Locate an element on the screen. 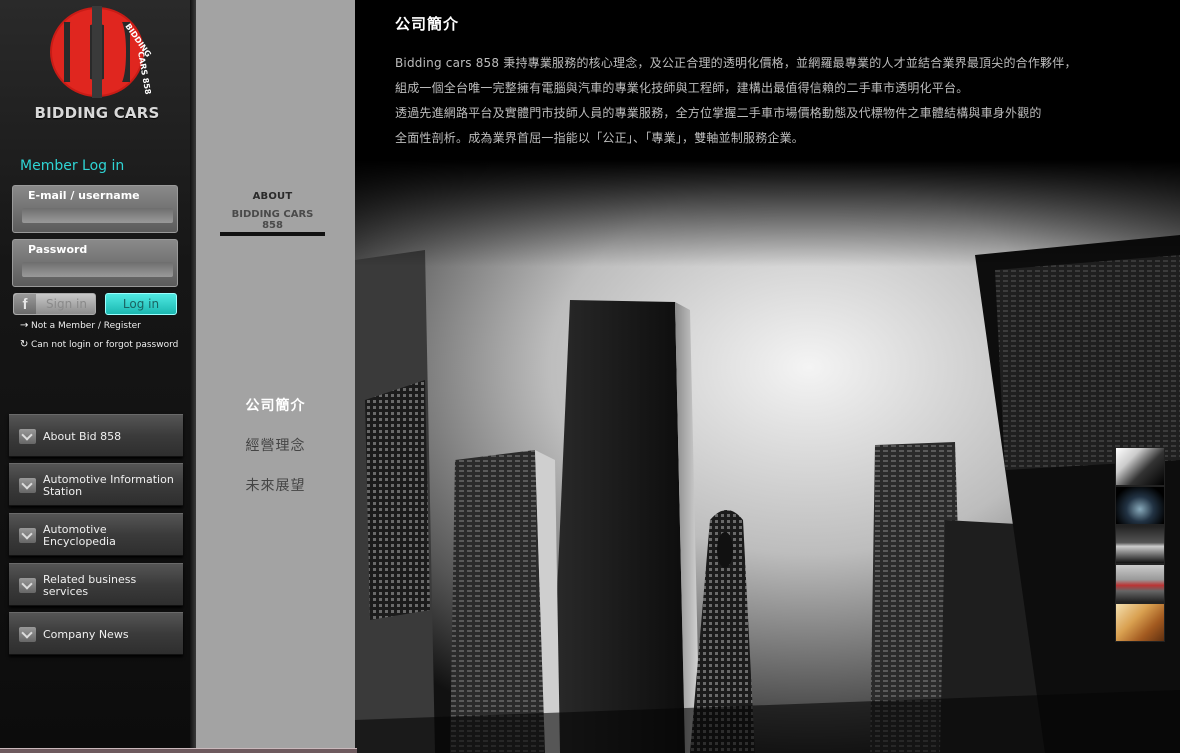  facebook-signin-button: f Sign in is located at coordinates (54, 304).